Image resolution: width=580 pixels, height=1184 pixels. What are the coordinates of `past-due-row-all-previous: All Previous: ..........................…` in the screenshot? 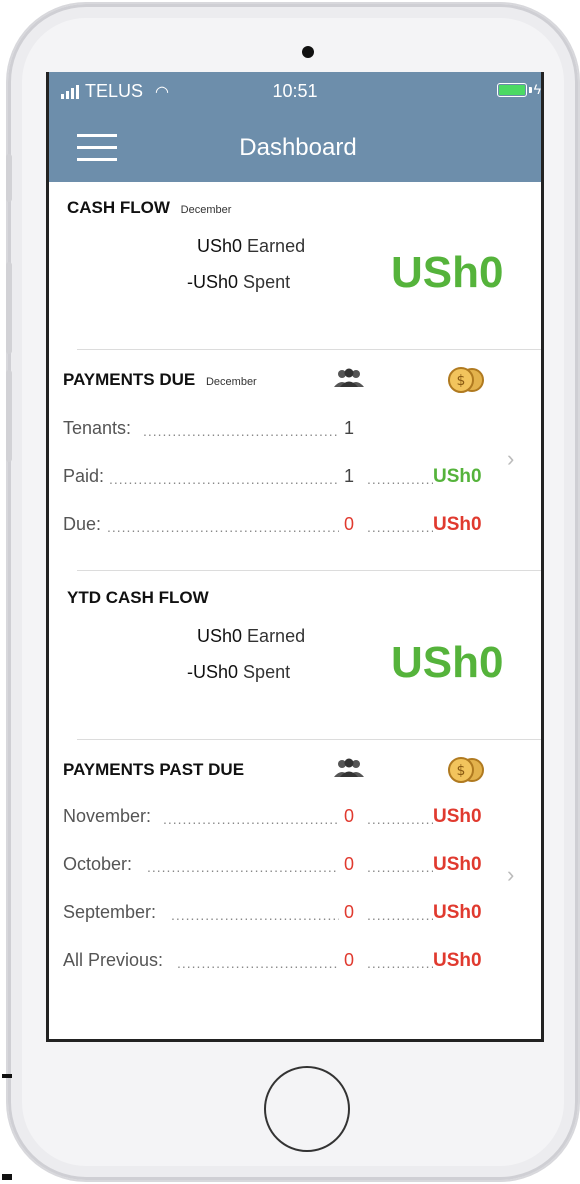 It's located at (283, 963).